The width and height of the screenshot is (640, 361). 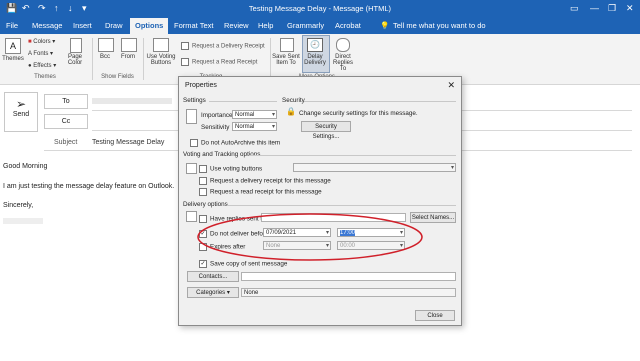 I want to click on annotation-ellipse, so click(x=310, y=237).